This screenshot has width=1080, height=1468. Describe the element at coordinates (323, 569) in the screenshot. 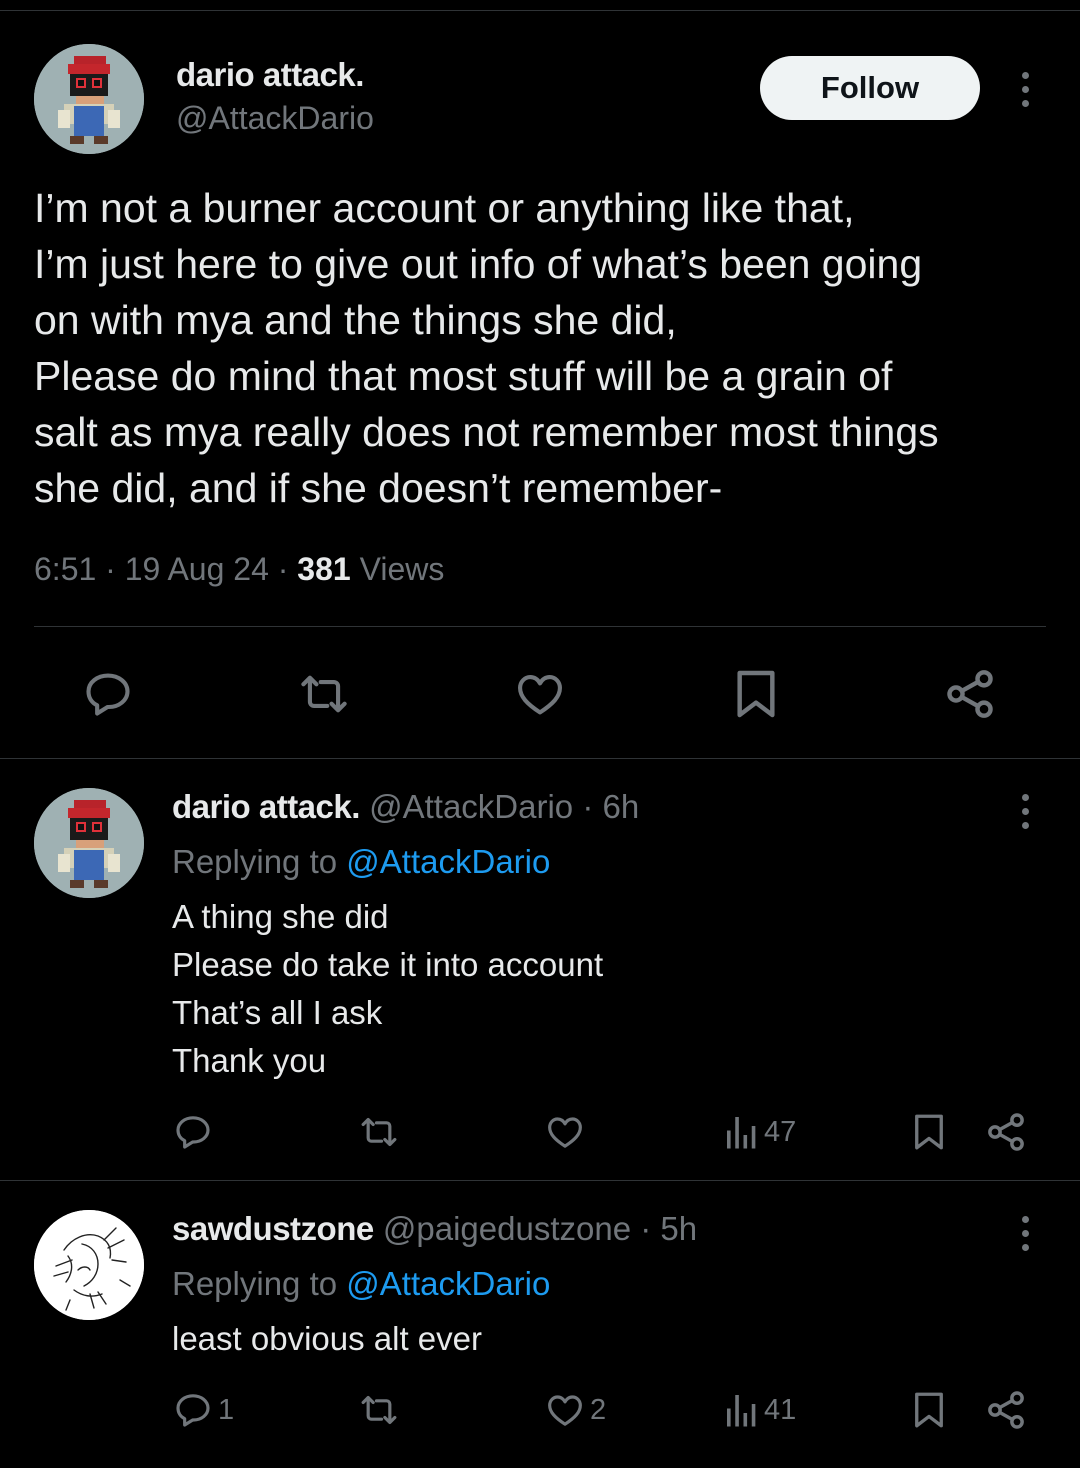

I see `views-count: 381` at that location.